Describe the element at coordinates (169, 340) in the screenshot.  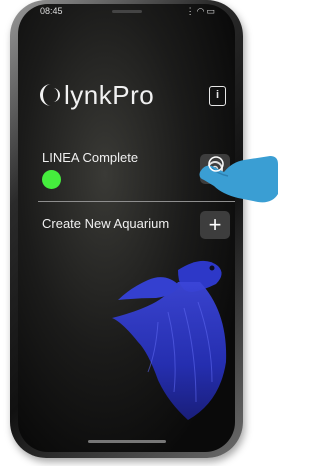
I see `betta-fish-image` at that location.